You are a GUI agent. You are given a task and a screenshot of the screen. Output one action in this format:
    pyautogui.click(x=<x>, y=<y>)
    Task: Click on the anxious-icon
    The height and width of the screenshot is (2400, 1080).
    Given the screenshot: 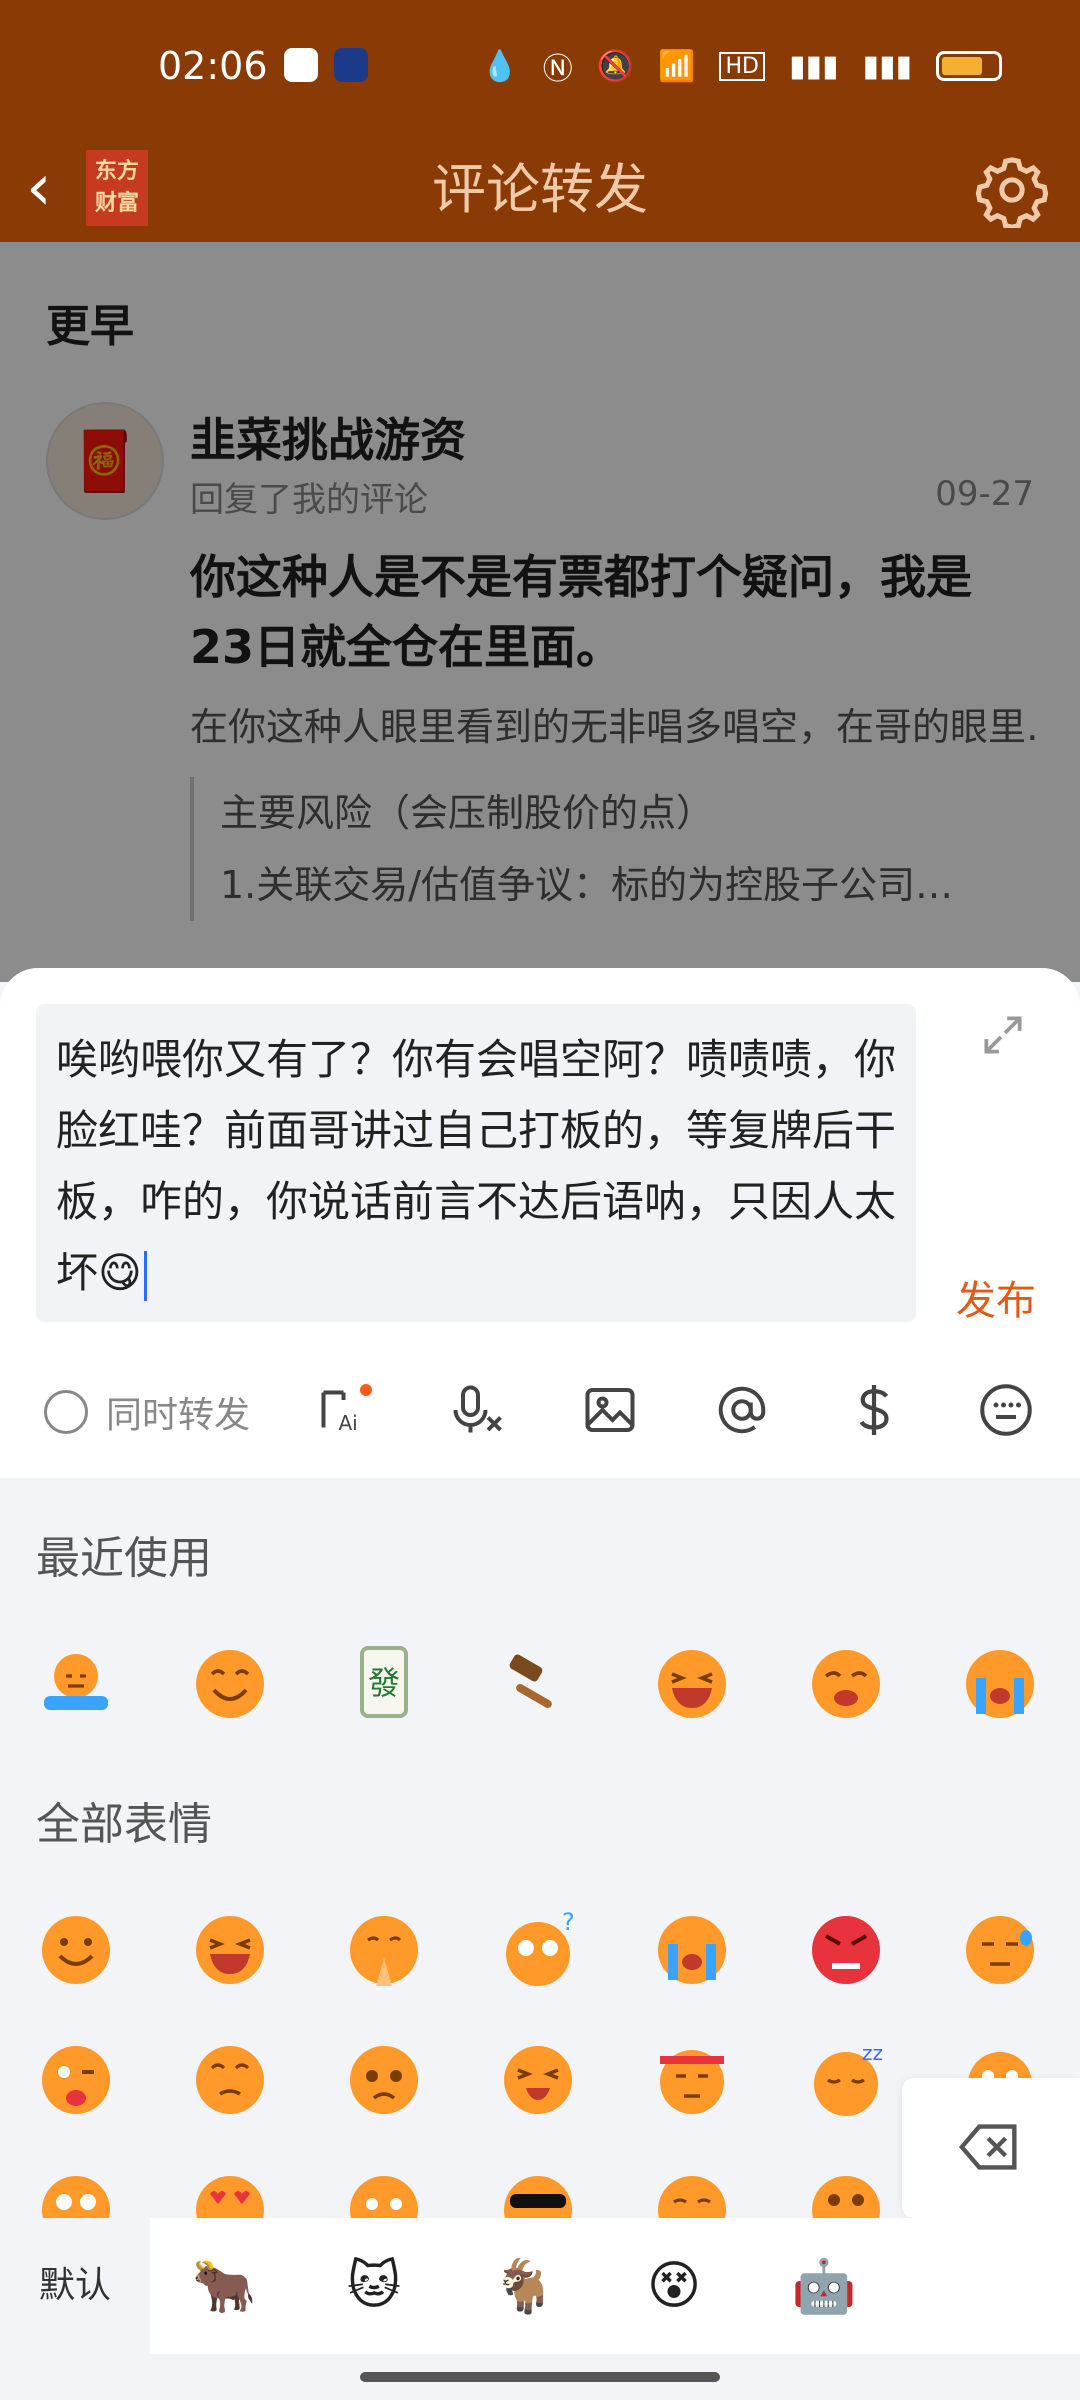 What is the action you would take?
    pyautogui.click(x=846, y=2197)
    